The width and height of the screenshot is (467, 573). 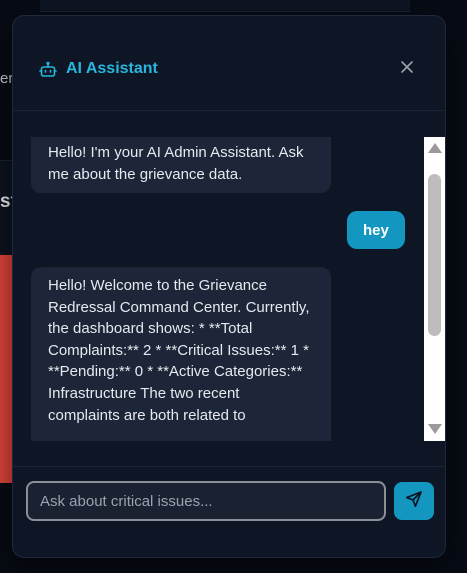 I want to click on close-icon, so click(x=407, y=69).